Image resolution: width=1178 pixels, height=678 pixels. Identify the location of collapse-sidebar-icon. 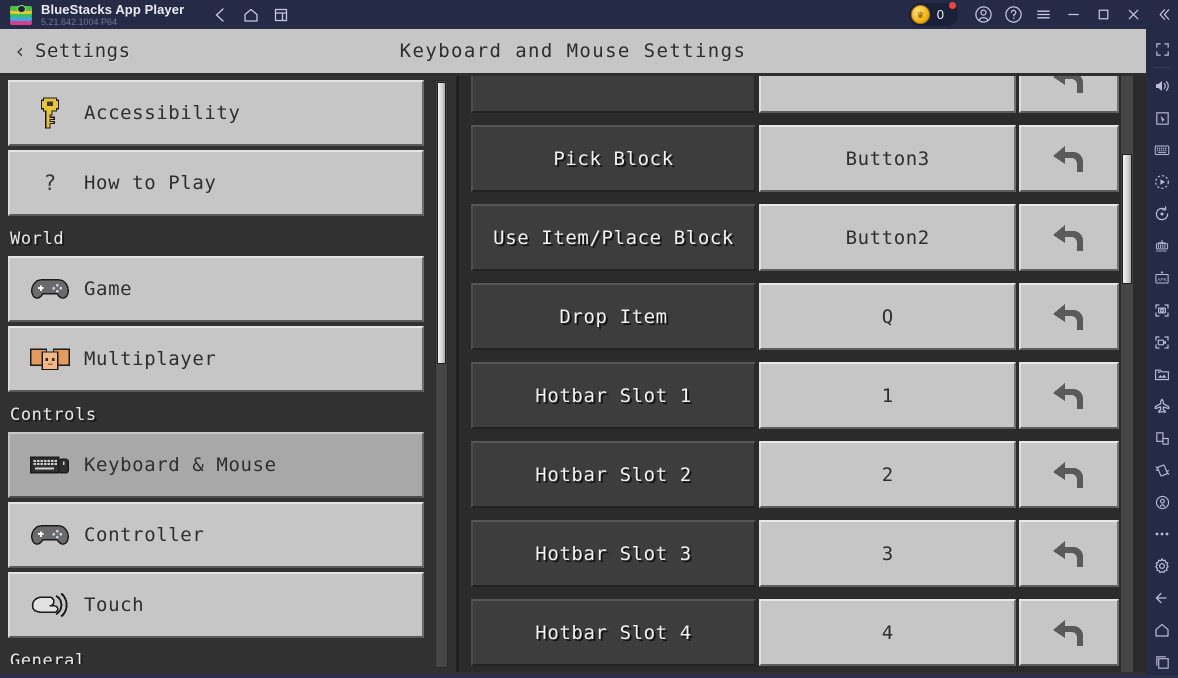
(1163, 14).